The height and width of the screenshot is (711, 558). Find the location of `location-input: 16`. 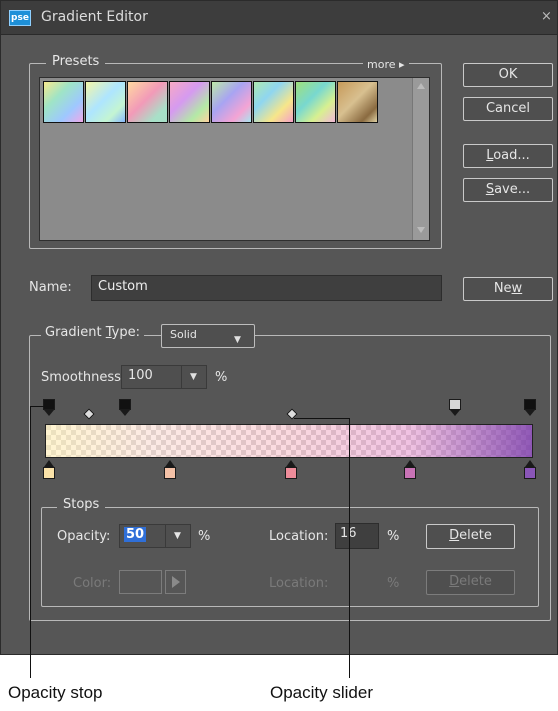

location-input: 16 is located at coordinates (357, 536).